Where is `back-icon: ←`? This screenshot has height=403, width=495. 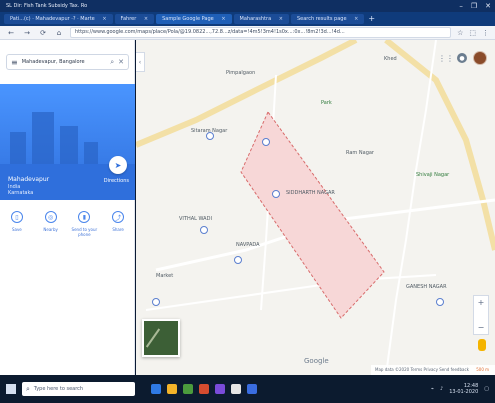 back-icon: ← is located at coordinates (11, 33).